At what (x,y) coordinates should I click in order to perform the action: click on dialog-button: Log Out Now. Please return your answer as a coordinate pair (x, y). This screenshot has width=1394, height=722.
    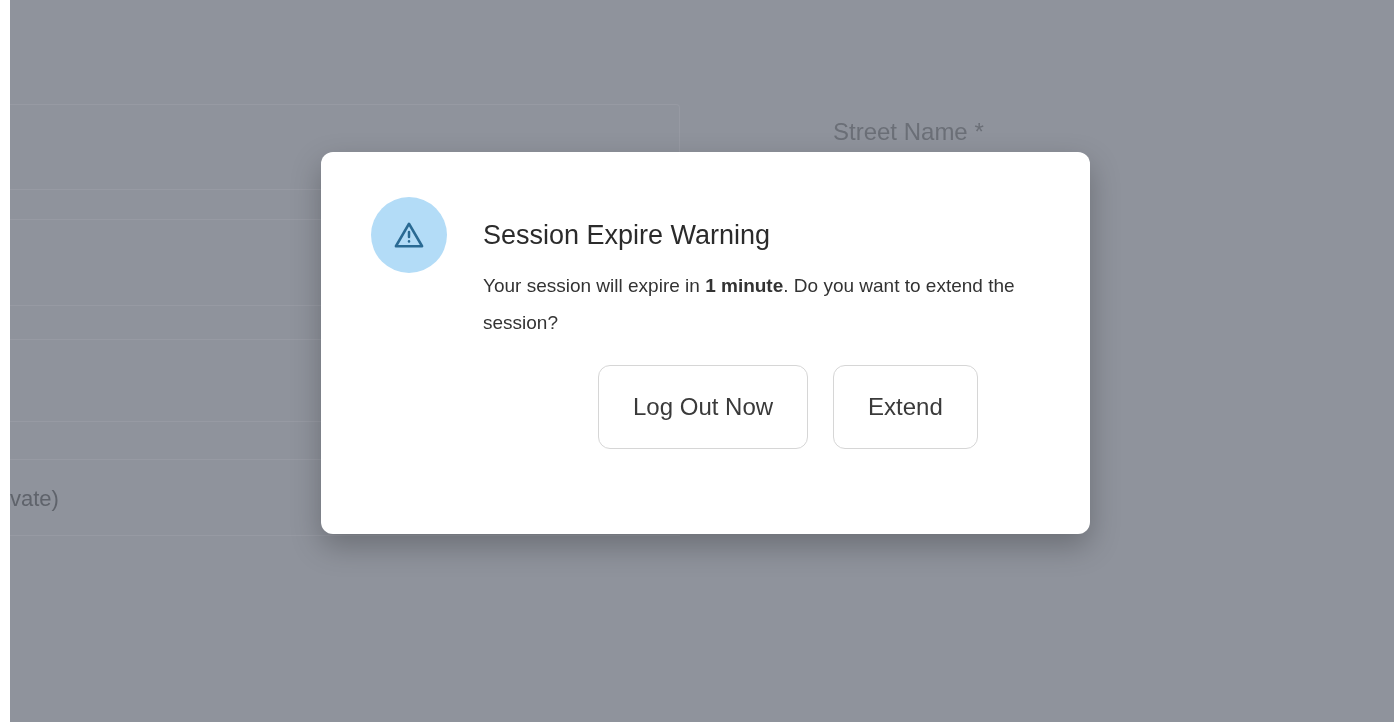
    Looking at the image, I should click on (703, 406).